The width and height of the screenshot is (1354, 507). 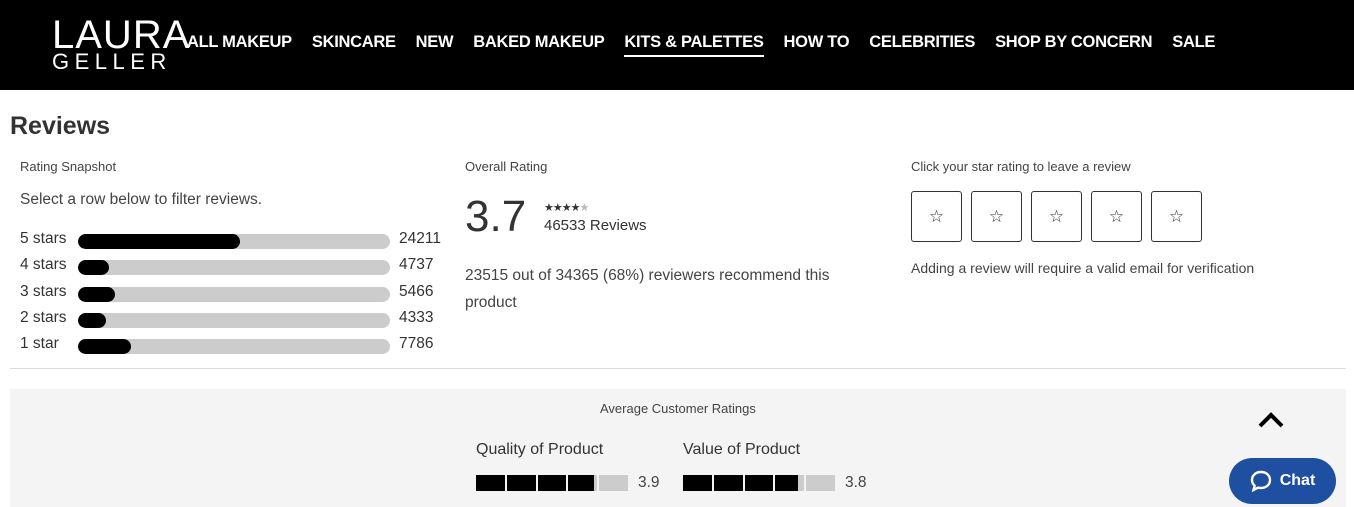 I want to click on nav-link-skincare: SKINCARE, so click(x=354, y=45).